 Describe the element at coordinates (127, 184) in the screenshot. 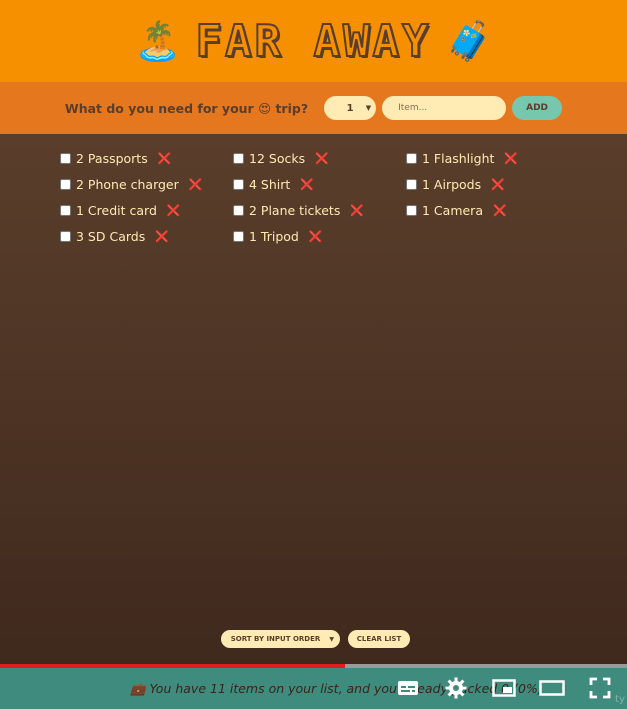

I see `item-label: 2 Phone charger` at that location.